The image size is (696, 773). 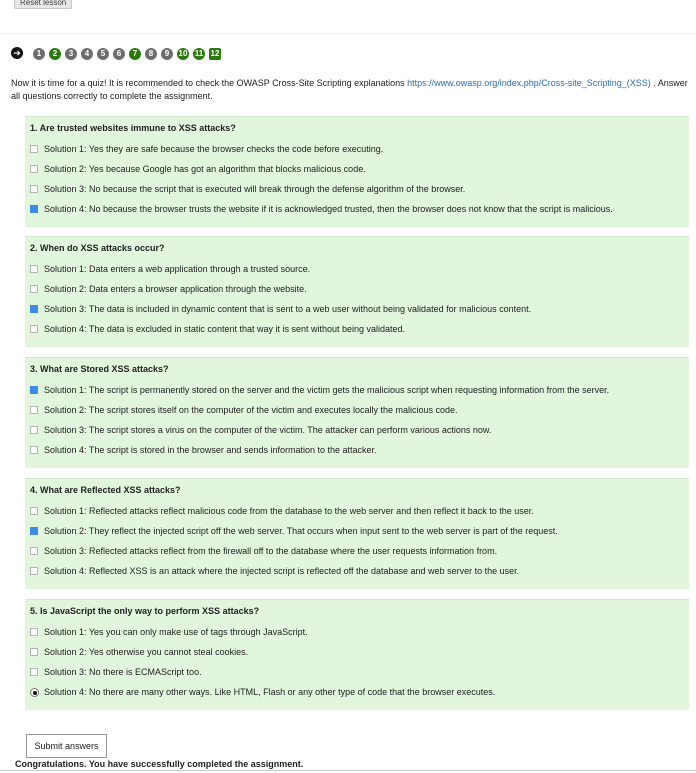 What do you see at coordinates (17, 53) in the screenshot?
I see `back-arrow-icon: ➔` at bounding box center [17, 53].